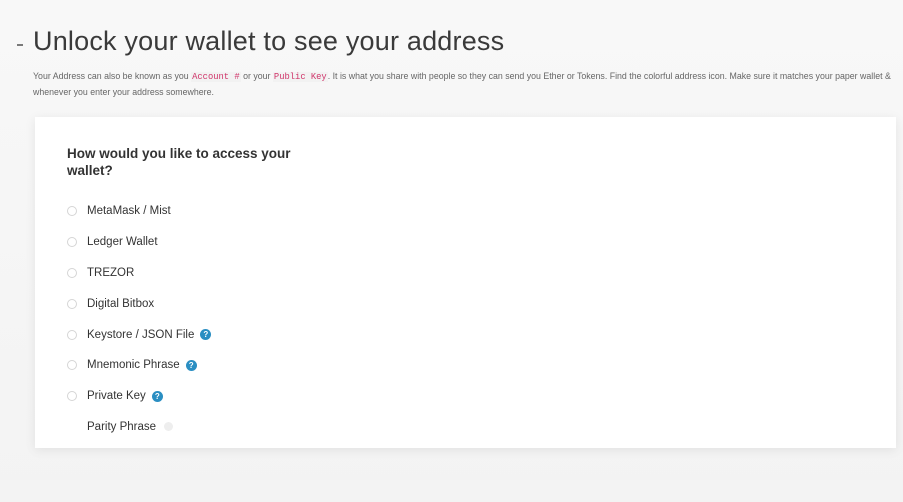  Describe the element at coordinates (133, 365) in the screenshot. I see `option-label: Mnemonic Phrase` at that location.